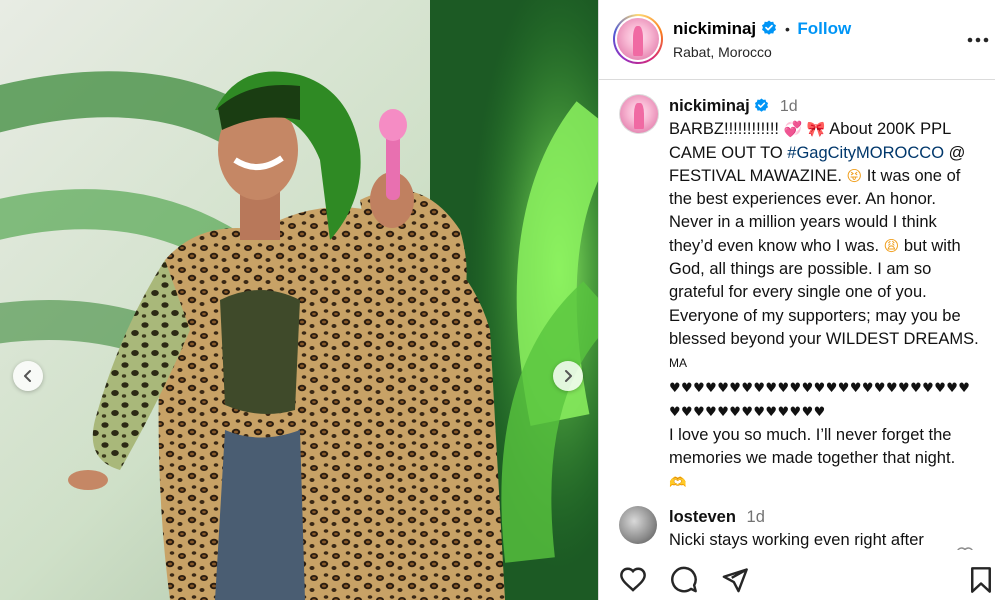 Image resolution: width=995 pixels, height=600 pixels. What do you see at coordinates (678, 482) in the screenshot?
I see `heart-hands-emoji: 🫶` at bounding box center [678, 482].